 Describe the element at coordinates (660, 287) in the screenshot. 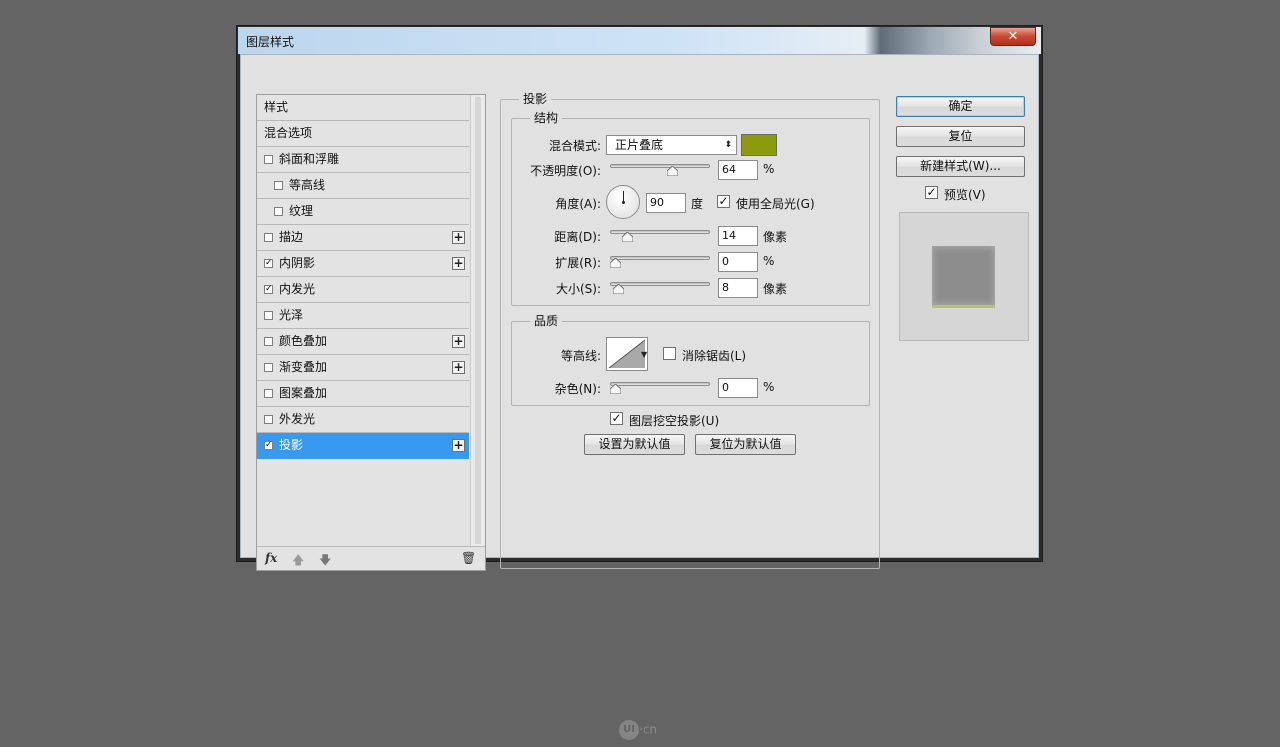

I see `size-slider` at that location.